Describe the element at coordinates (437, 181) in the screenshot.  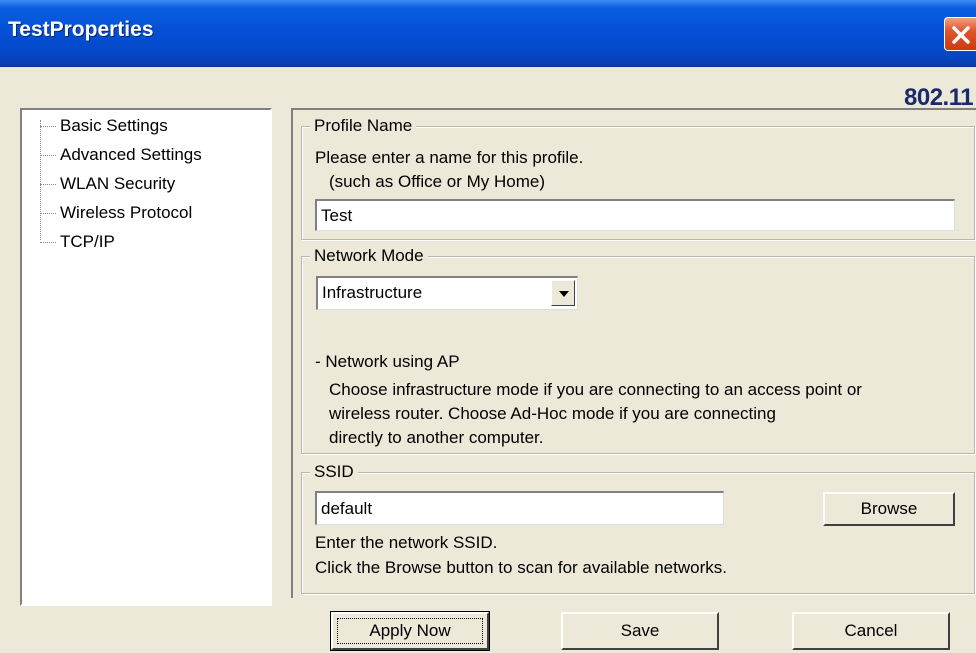
I see `profile-example: (such as Office or My Home)` at that location.